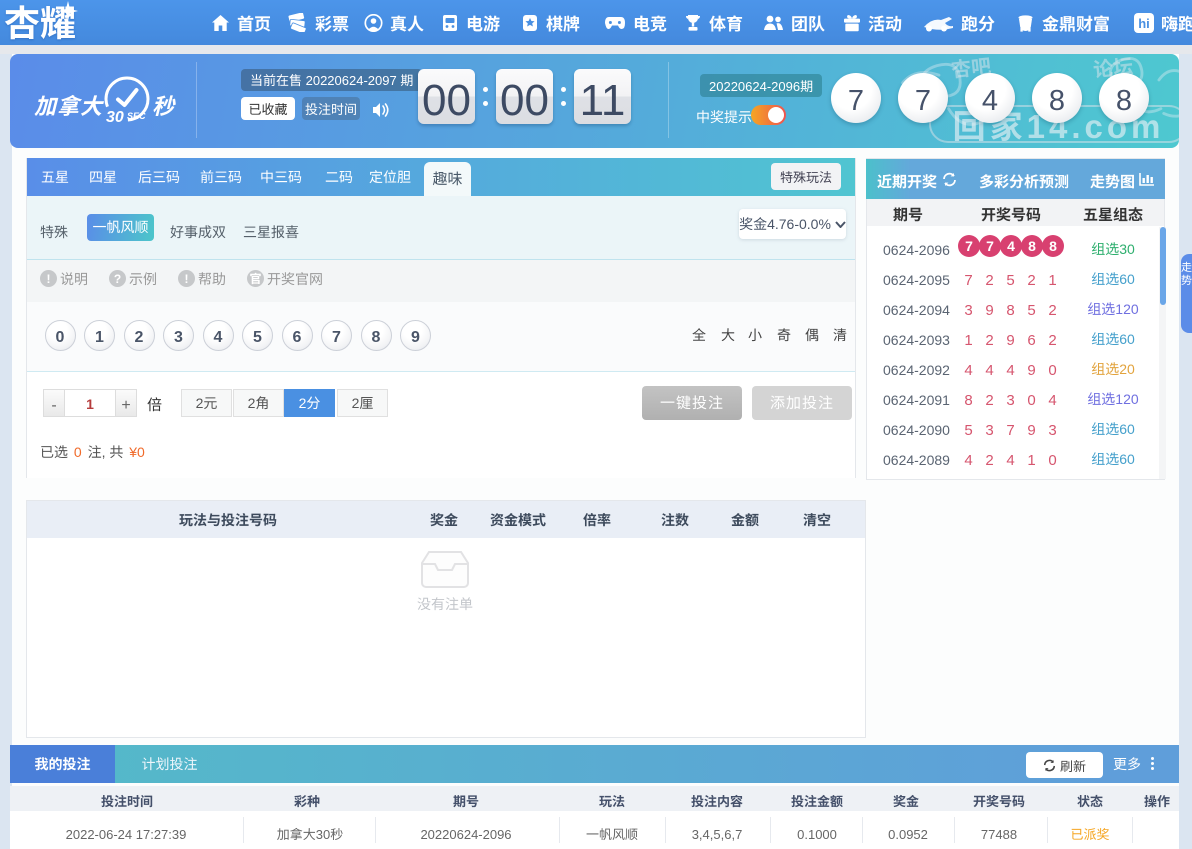  Describe the element at coordinates (1144, 23) in the screenshot. I see `svg-text: hi` at that location.